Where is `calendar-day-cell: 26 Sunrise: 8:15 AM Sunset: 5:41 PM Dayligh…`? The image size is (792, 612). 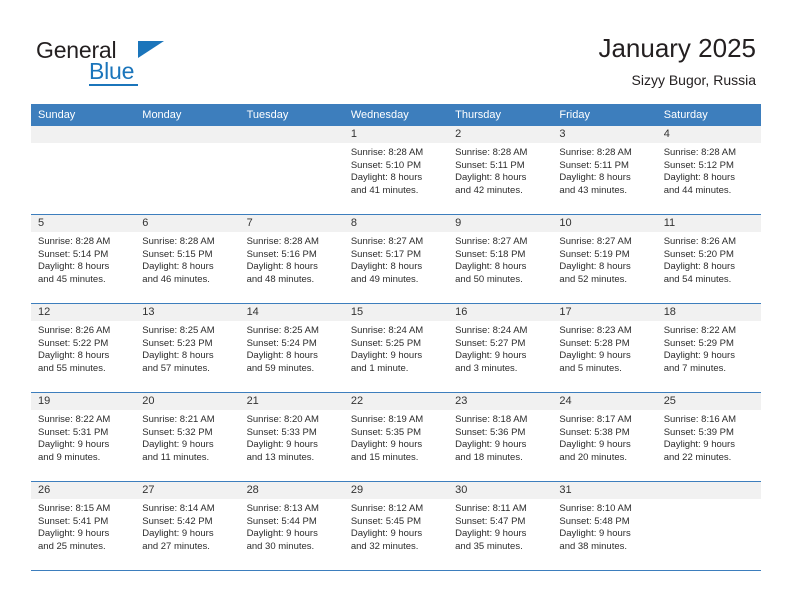
calendar-day-cell: 26 Sunrise: 8:15 AM Sunset: 5:41 PM Dayligh… is located at coordinates (83, 526).